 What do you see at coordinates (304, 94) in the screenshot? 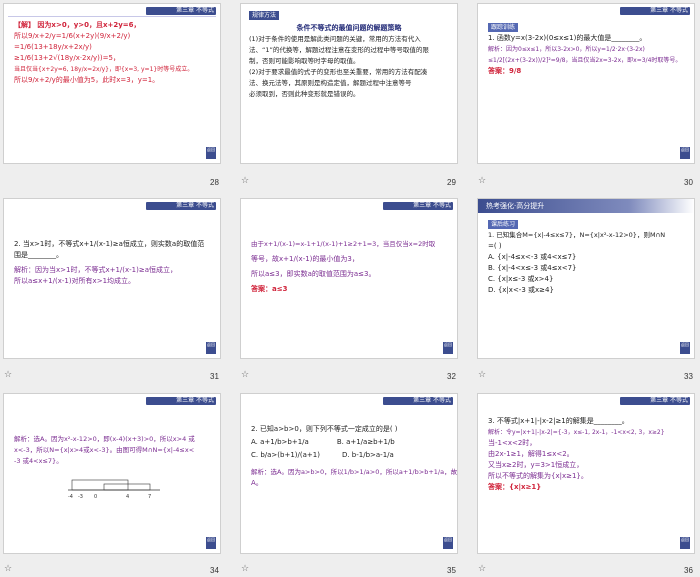
I see `strategy-line: 必须取到，否则此种变形就是错误的。` at bounding box center [304, 94].